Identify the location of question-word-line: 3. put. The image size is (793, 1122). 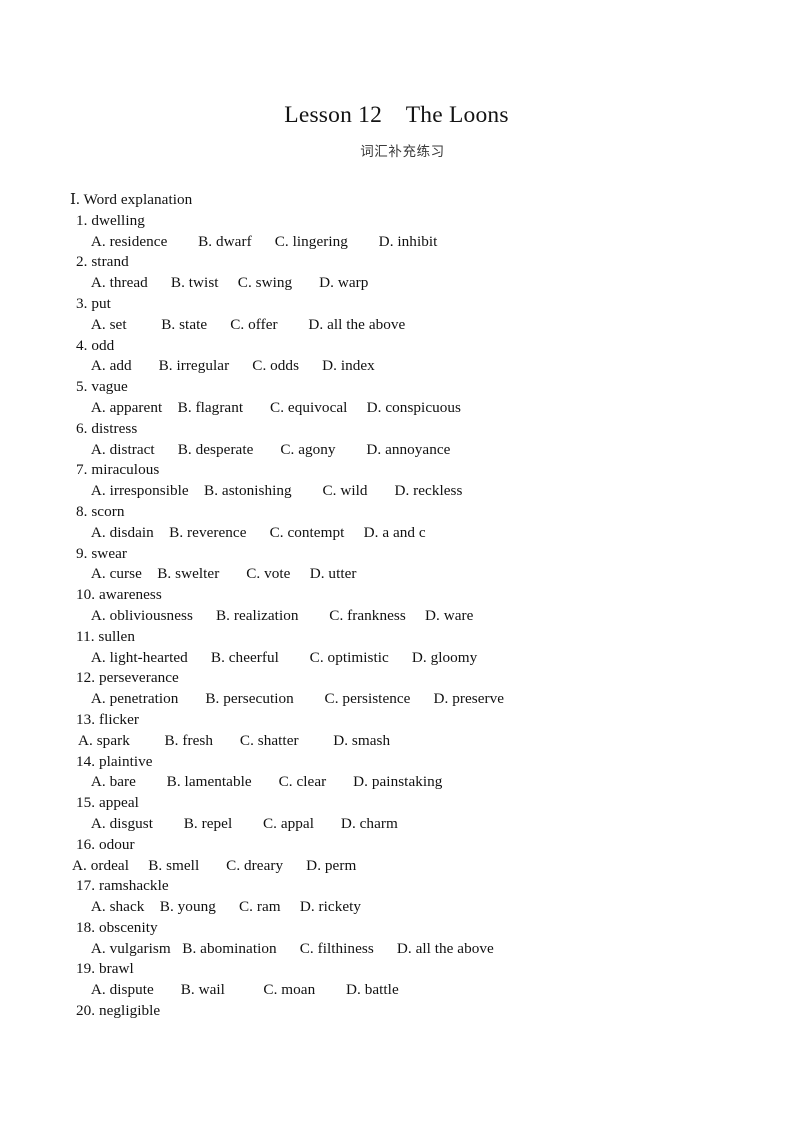
(93, 303).